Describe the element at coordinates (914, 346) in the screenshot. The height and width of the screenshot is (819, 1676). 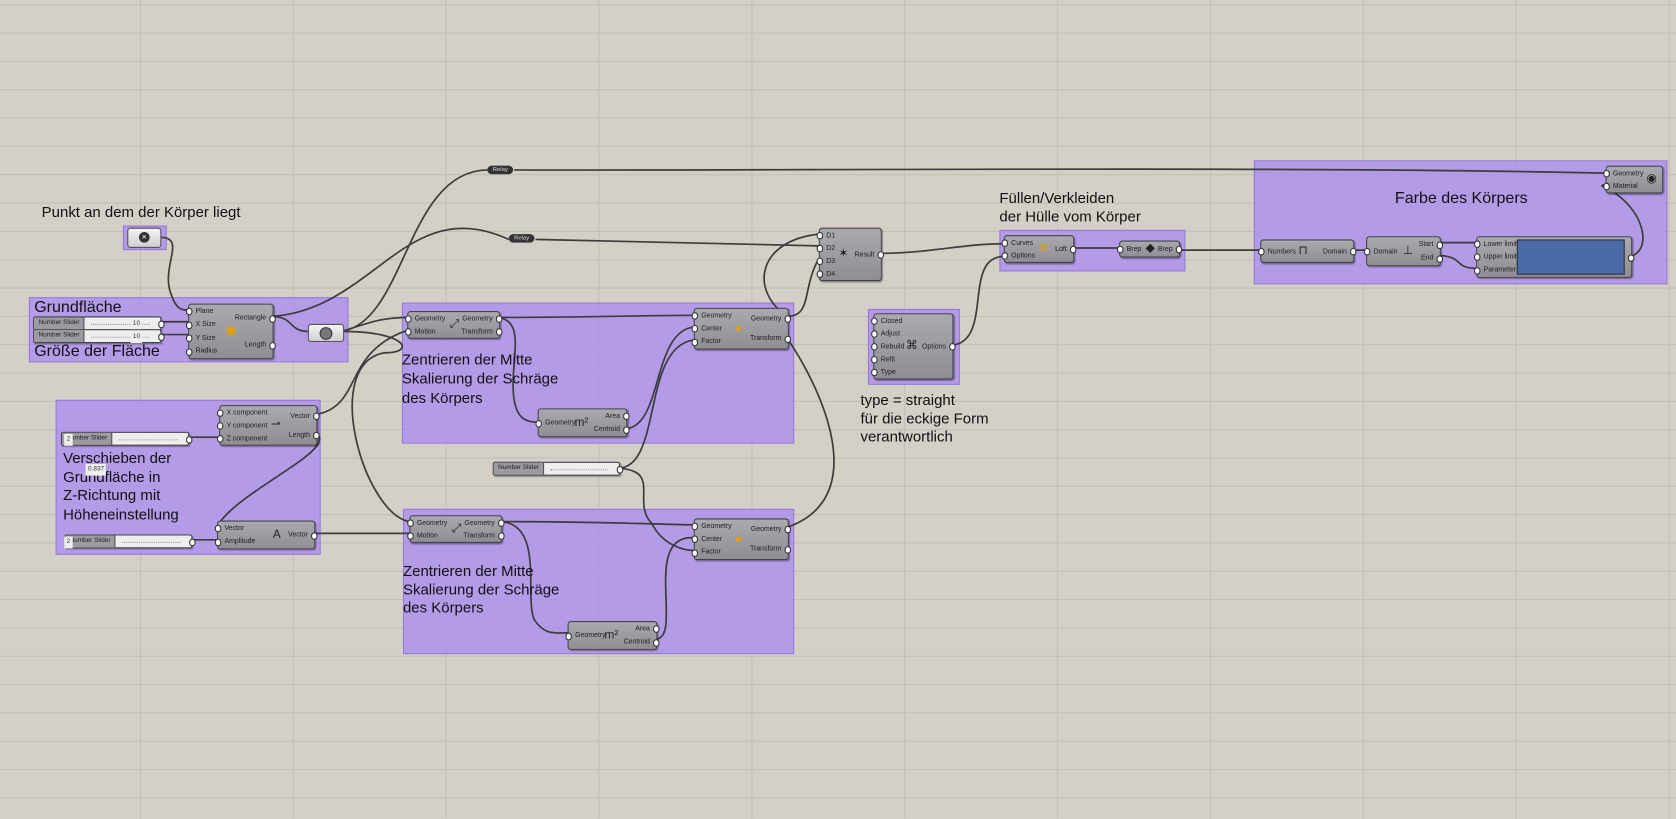
I see `loft-options-component: Closed Adjust Rebuild Refit Type Options ⌘` at that location.